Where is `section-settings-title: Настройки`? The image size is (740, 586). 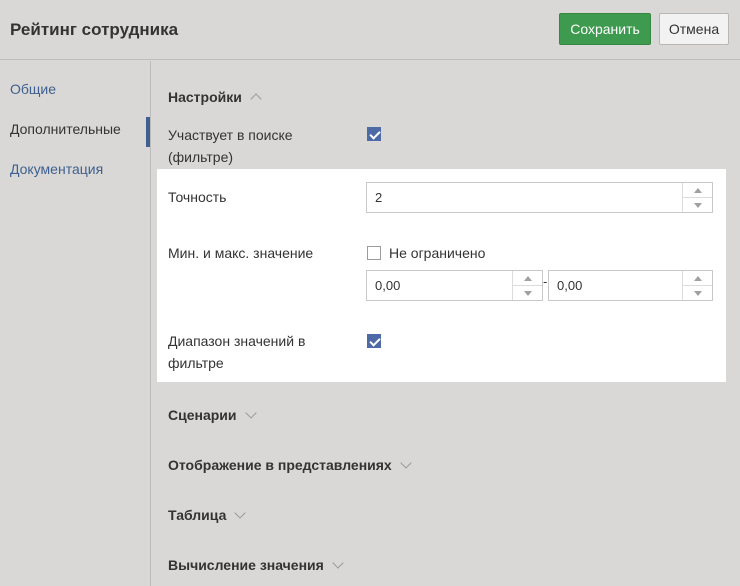 section-settings-title: Настройки is located at coordinates (205, 97).